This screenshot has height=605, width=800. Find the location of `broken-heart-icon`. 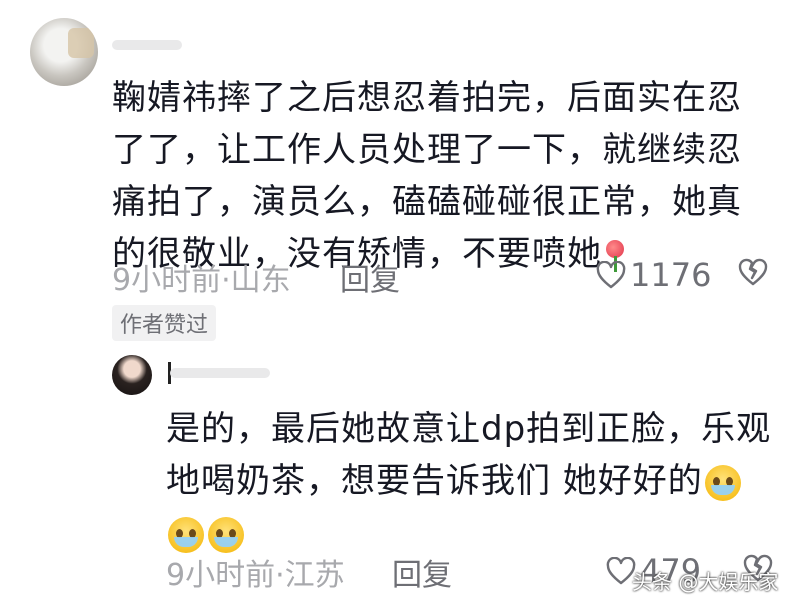

broken-heart-icon is located at coordinates (753, 272).